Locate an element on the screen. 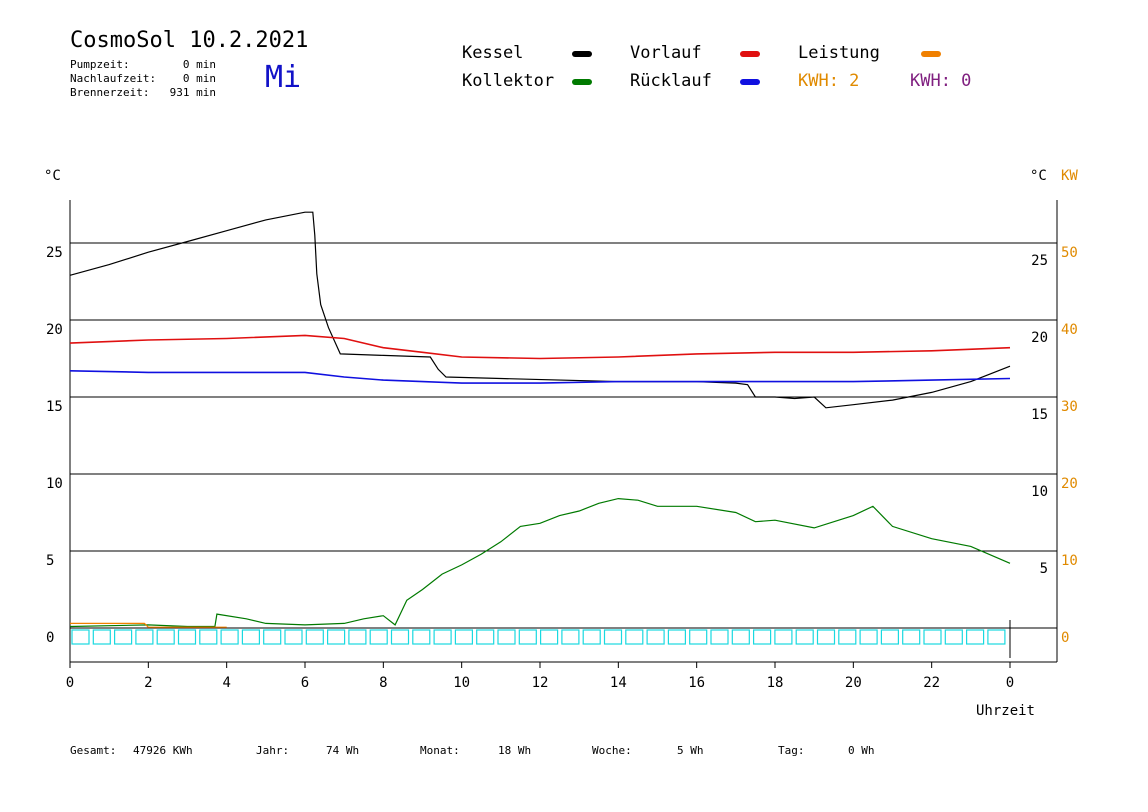 The image size is (1148, 812). y-right-temp-unit: °C is located at coordinates (1038, 176).